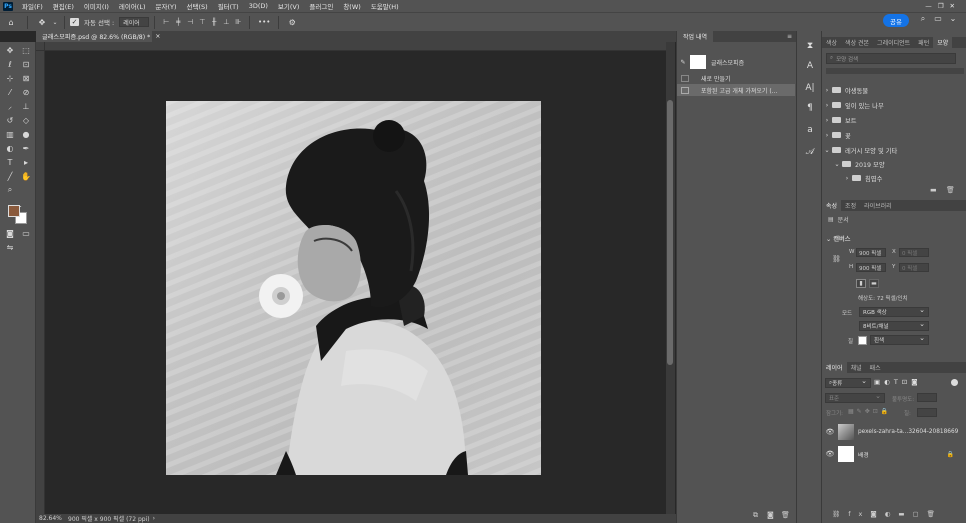 The image size is (966, 523). I want to click on tab-properties: 속성, so click(832, 205).